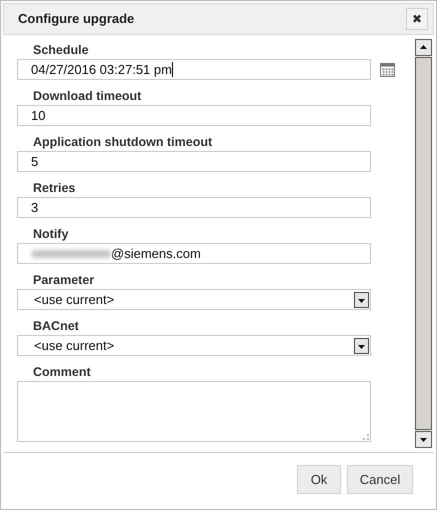 This screenshot has height=510, width=437. Describe the element at coordinates (417, 19) in the screenshot. I see `close-button: ✖` at that location.